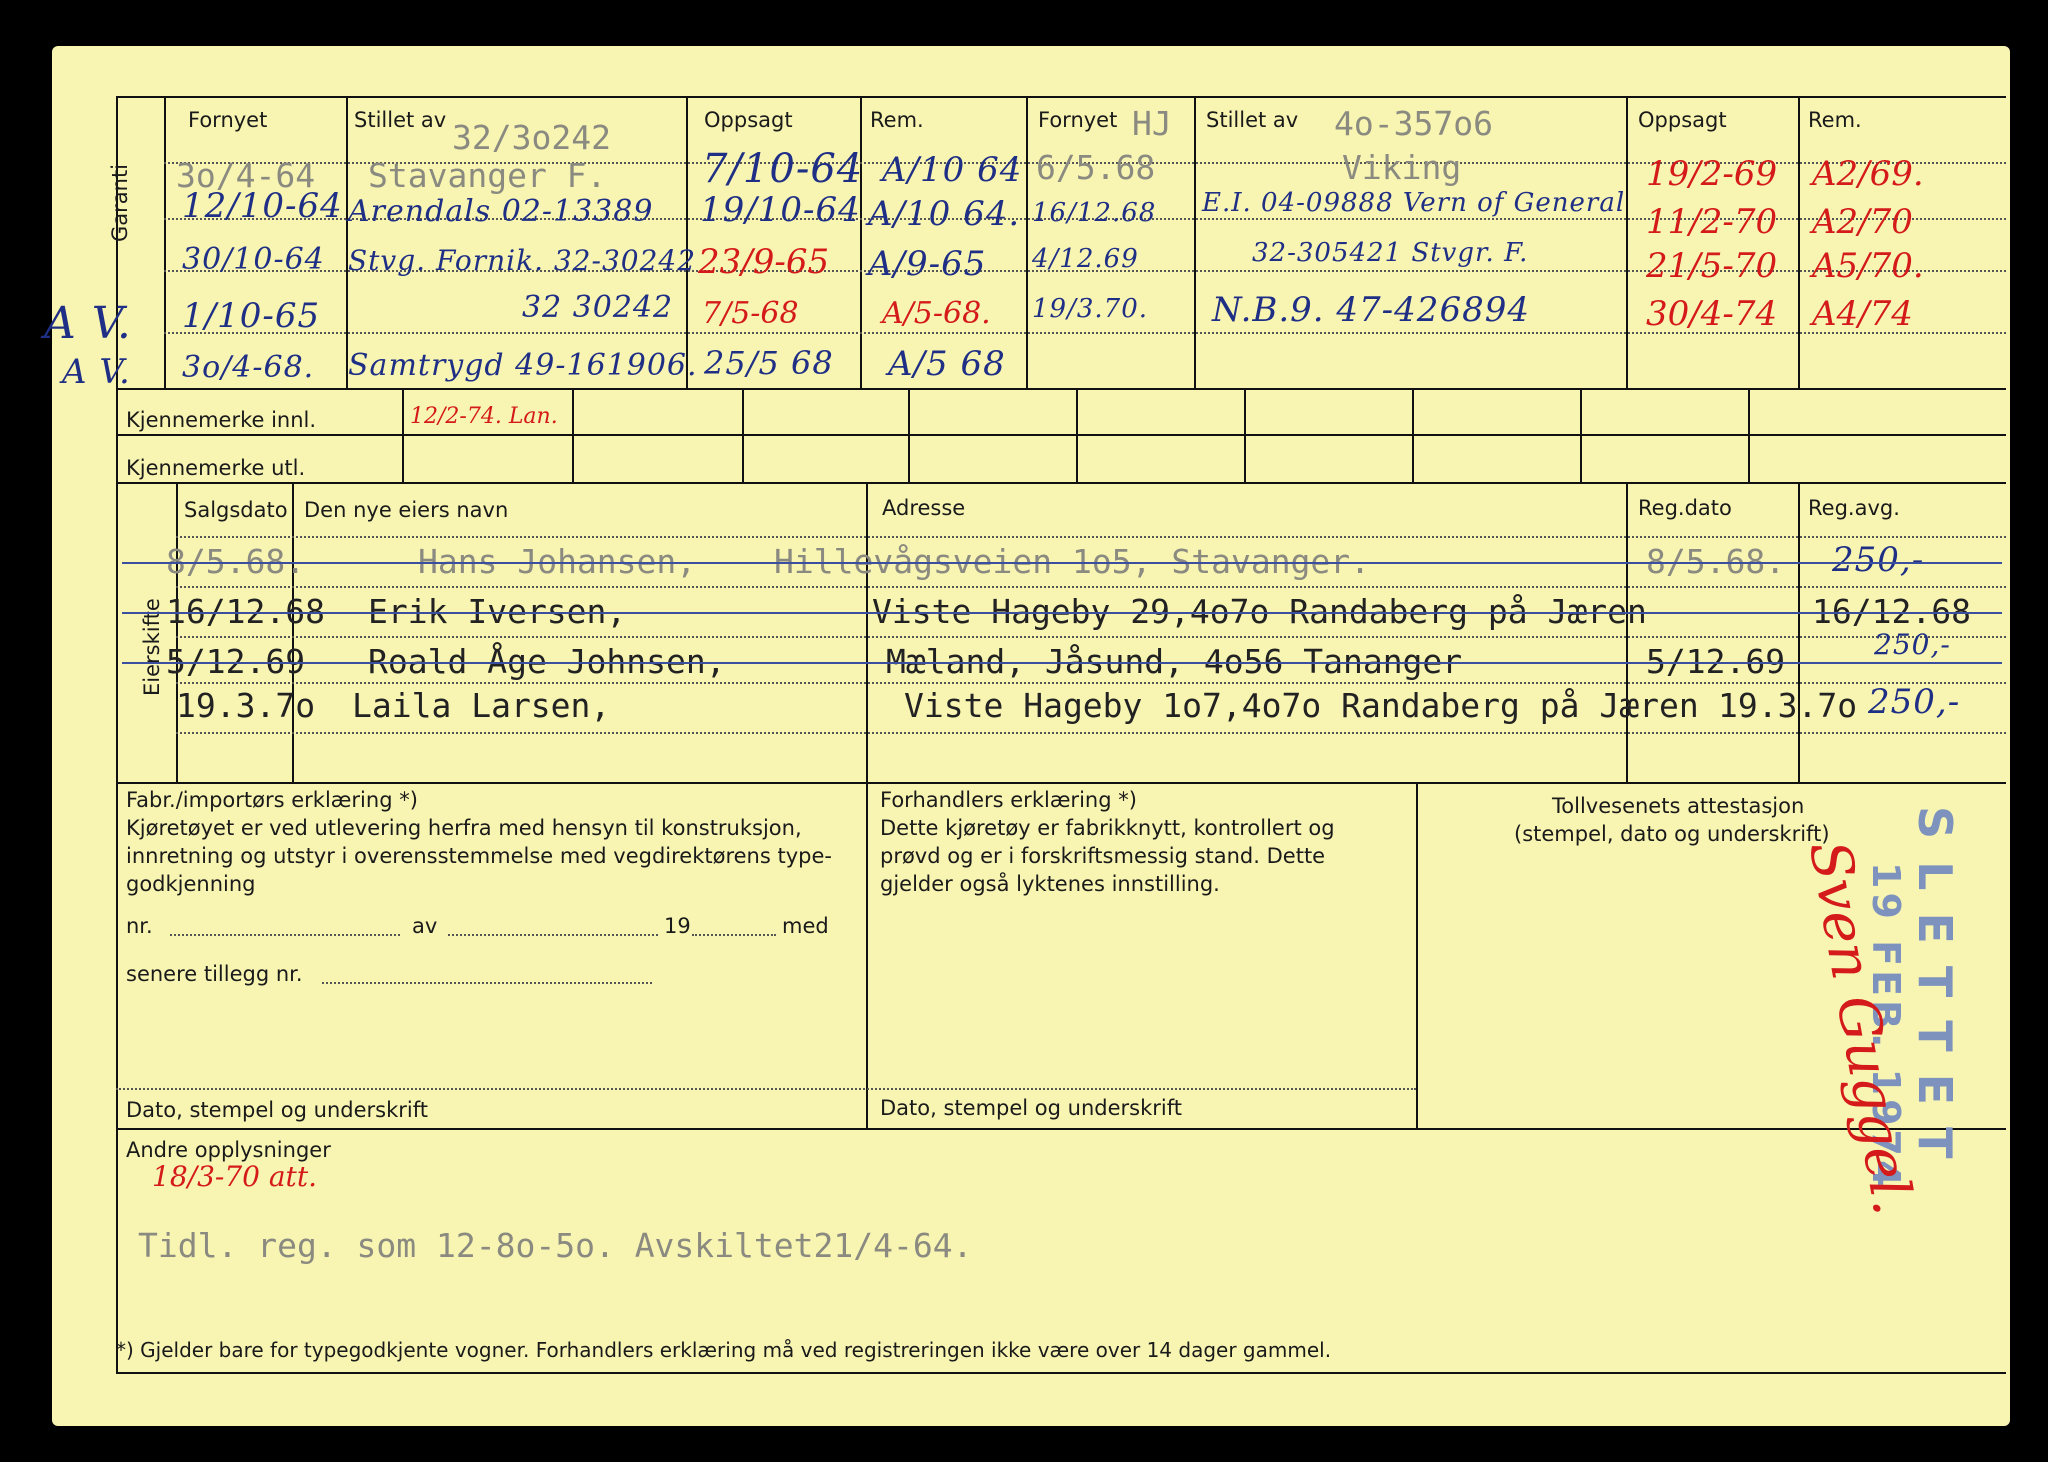 Image resolution: width=2048 pixels, height=1462 pixels. Describe the element at coordinates (1685, 508) in the screenshot. I see `header-reg-dato: Reg.dato` at that location.